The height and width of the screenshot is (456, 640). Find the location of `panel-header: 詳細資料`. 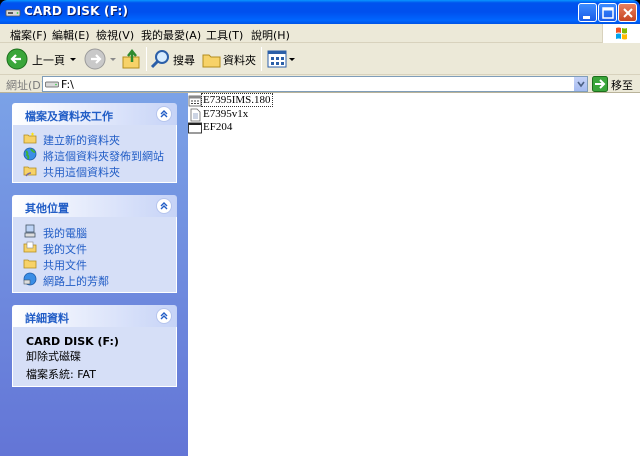

panel-header: 詳細資料 is located at coordinates (94, 316).